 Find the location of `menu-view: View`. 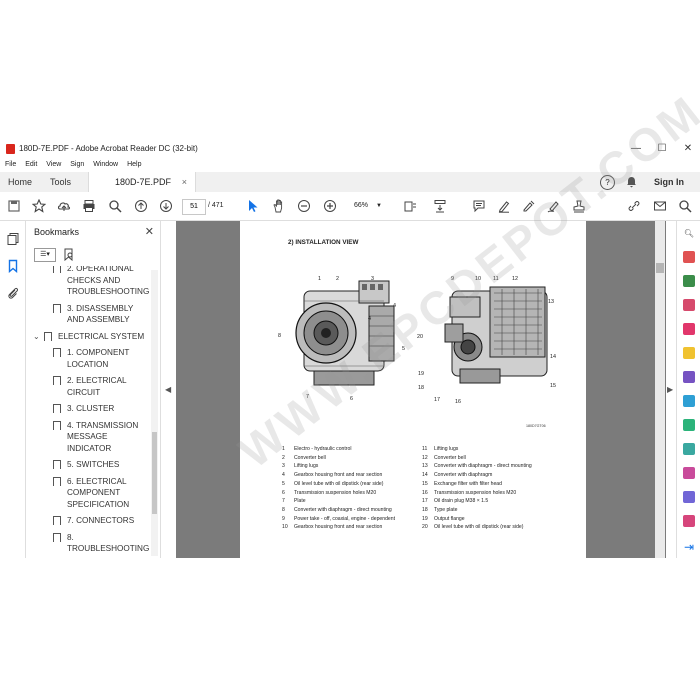

menu-view: View is located at coordinates (53, 165).